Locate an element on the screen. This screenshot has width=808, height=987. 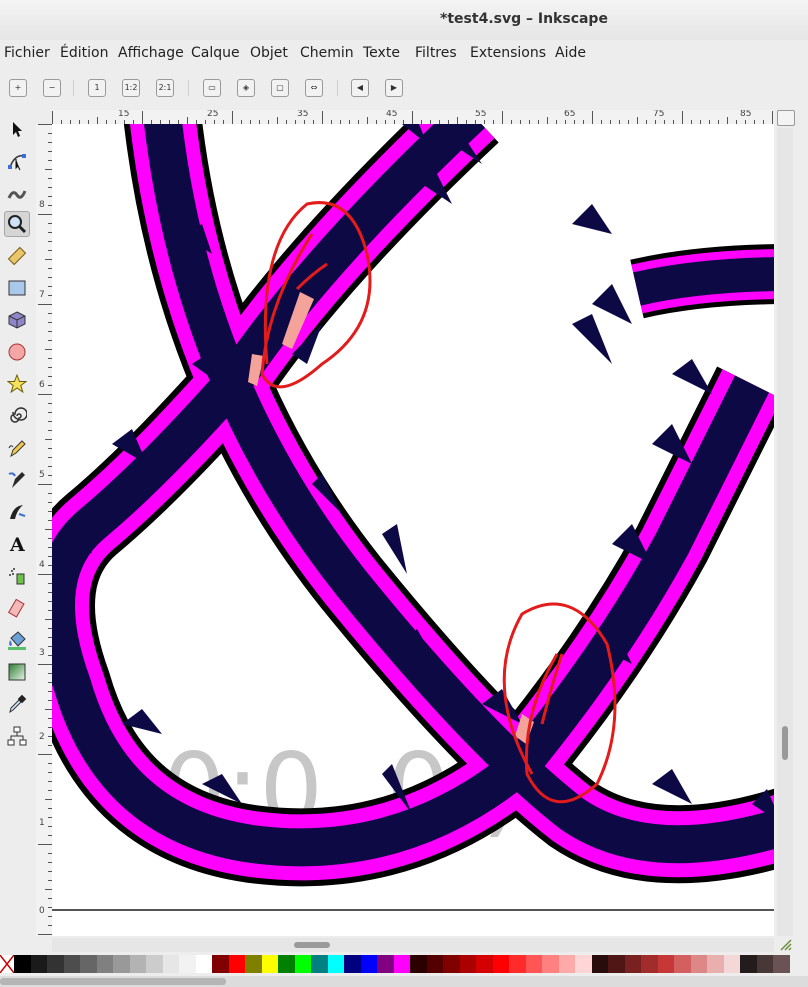
menu-objet: Objet is located at coordinates (269, 53).